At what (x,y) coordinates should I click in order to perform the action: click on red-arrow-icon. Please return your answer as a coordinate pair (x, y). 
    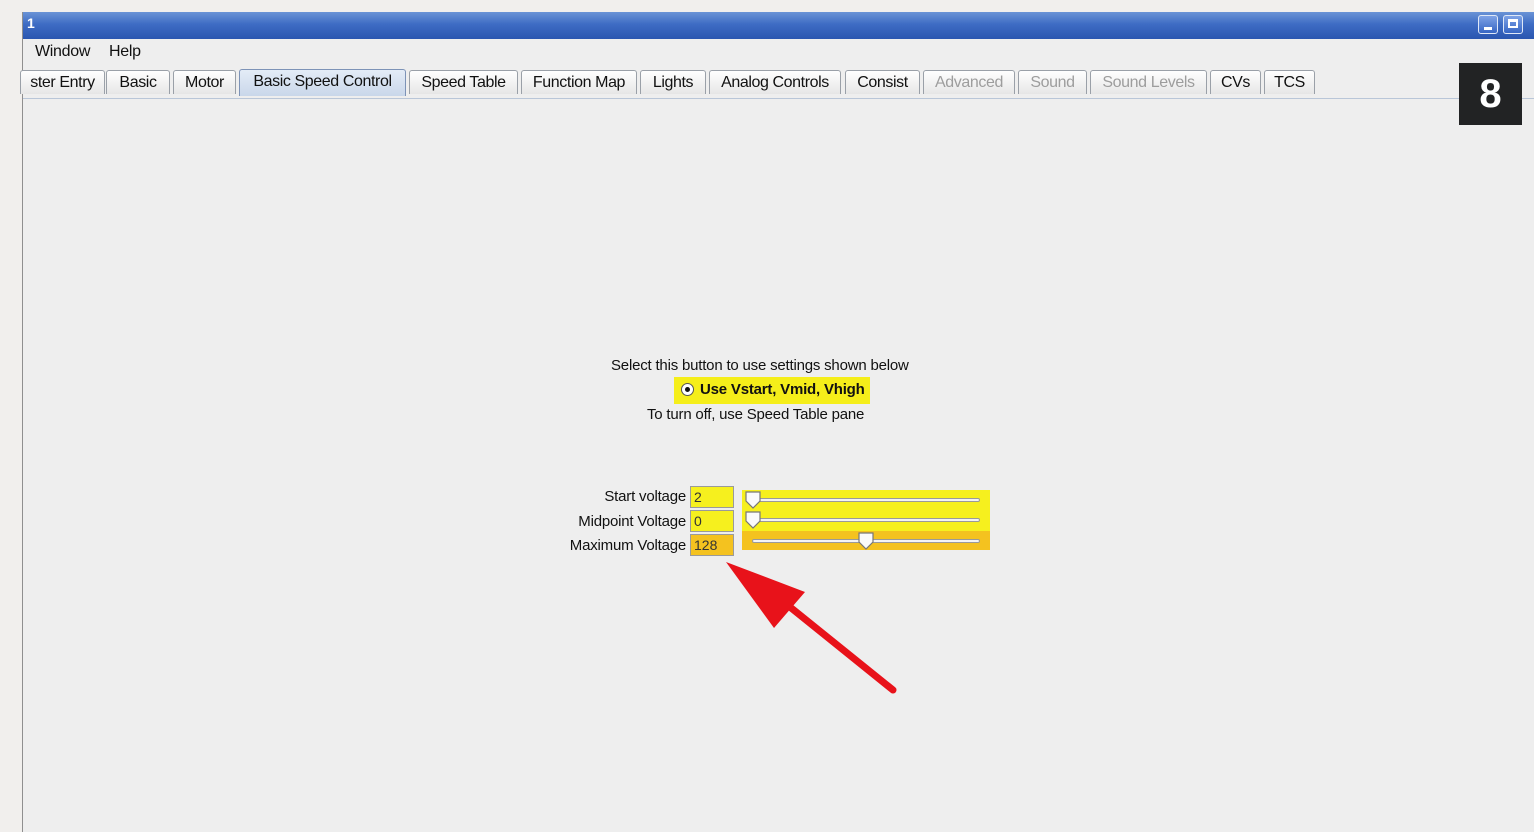
    Looking at the image, I should click on (811, 628).